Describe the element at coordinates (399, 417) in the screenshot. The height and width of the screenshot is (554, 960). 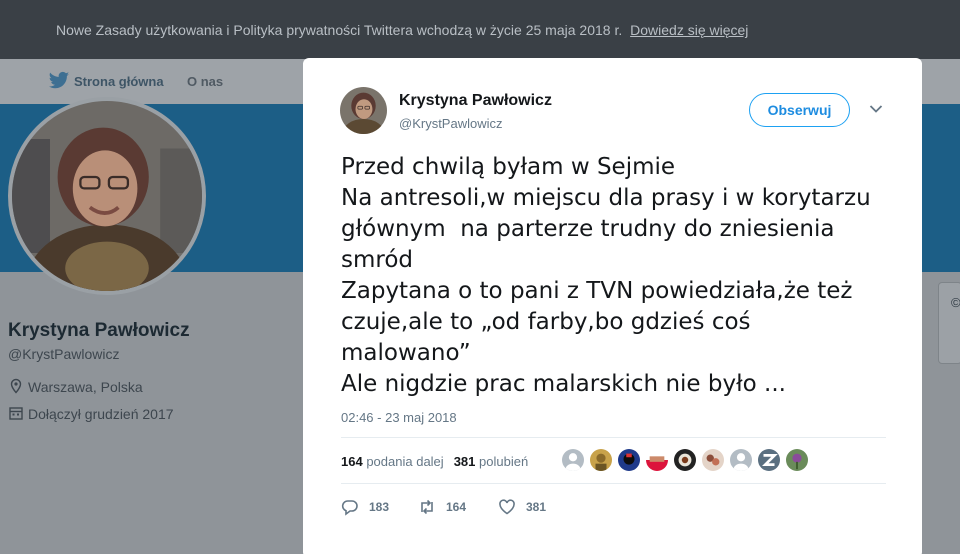
I see `tweet-timestamp: 02:46 - 23 maj 2018` at that location.